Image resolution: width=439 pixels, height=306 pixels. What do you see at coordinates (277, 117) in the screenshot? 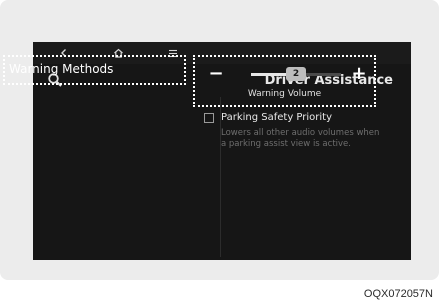
I see `parking-safety-label: Parking Safety Priority` at bounding box center [277, 117].